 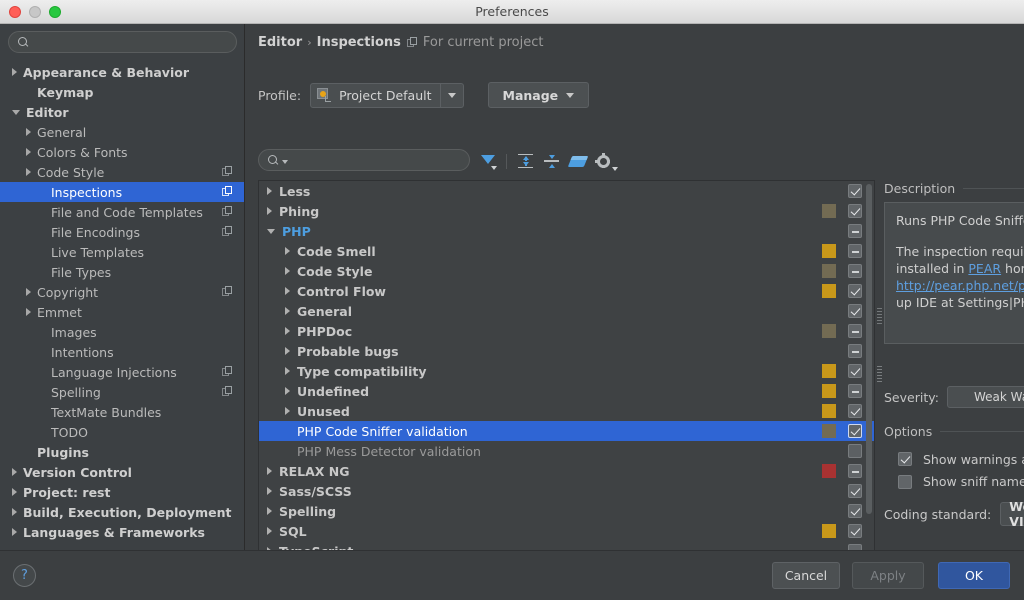 I want to click on profile-dropdown-arrow, so click(x=451, y=95).